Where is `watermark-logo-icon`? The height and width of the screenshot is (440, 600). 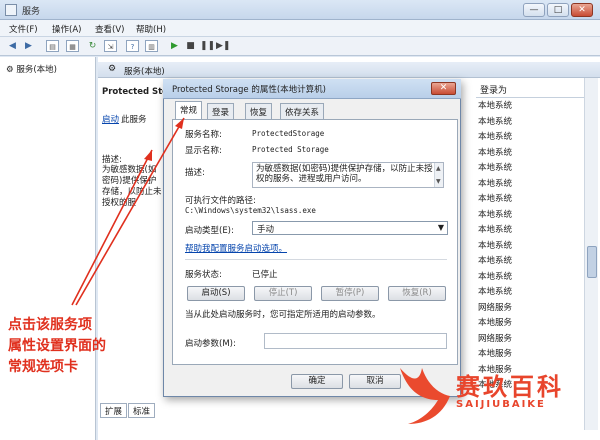 watermark-logo-icon is located at coordinates (425, 396).